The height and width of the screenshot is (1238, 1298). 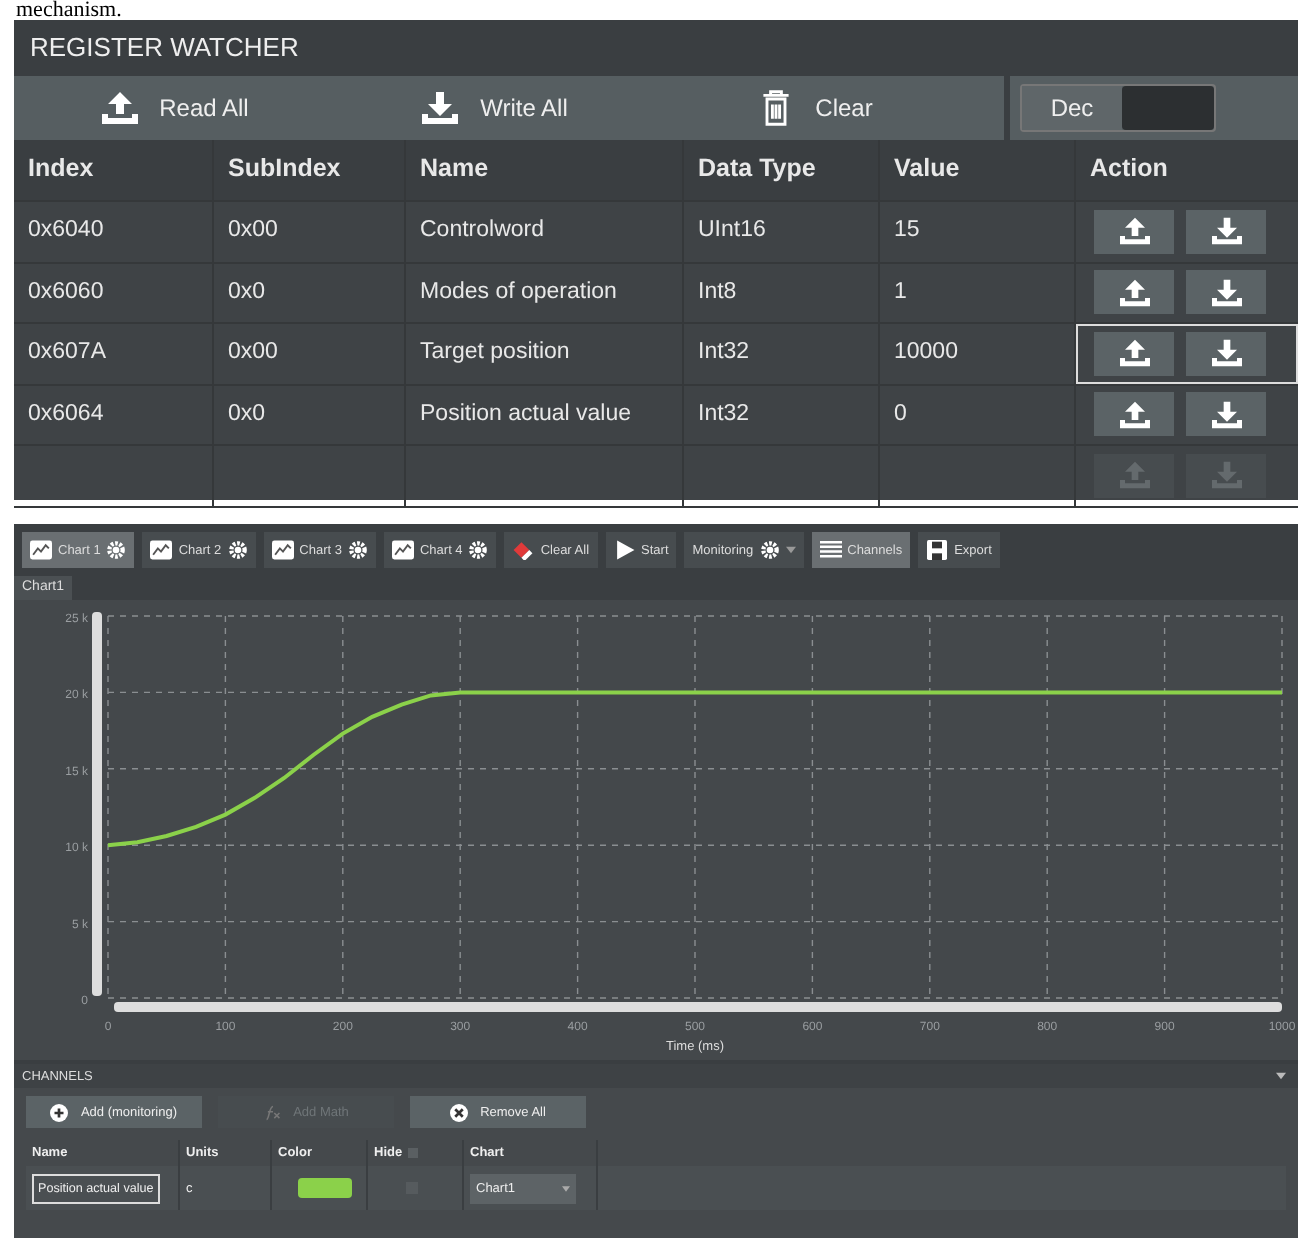 What do you see at coordinates (698, 1007) in the screenshot?
I see `horizontal-scrollbar` at bounding box center [698, 1007].